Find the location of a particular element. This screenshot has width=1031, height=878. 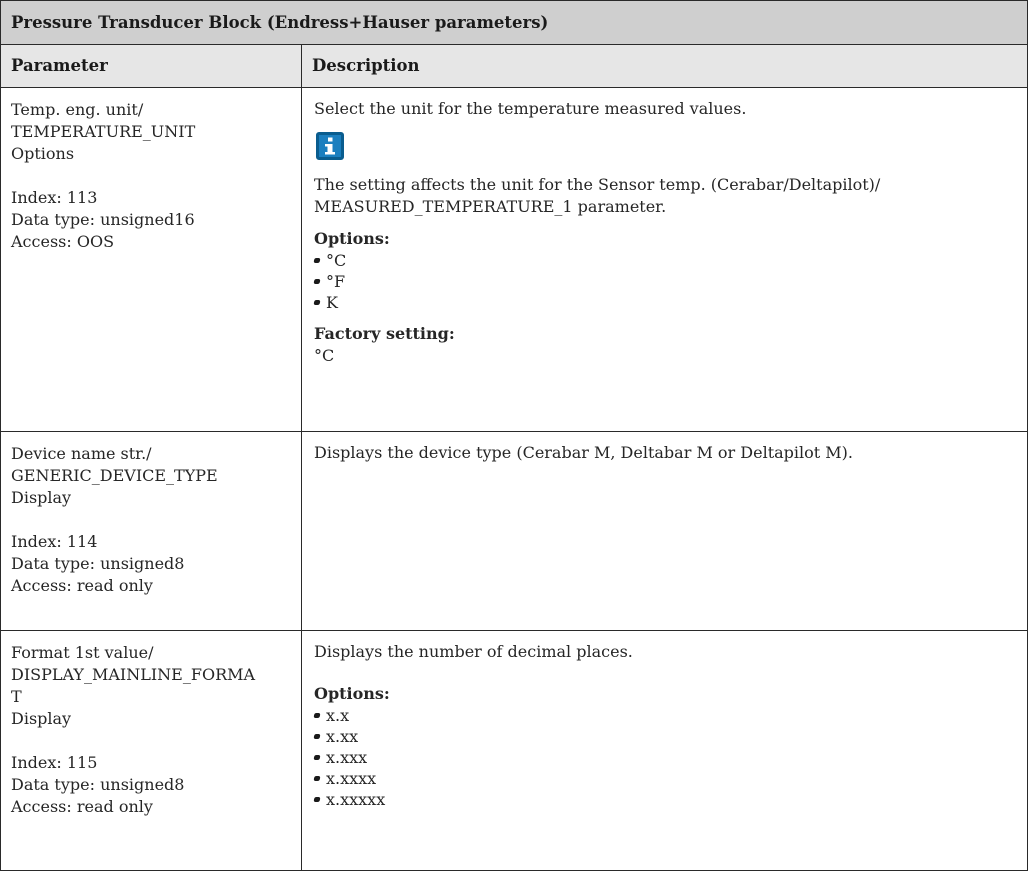

parameter-index: Index: 115 is located at coordinates (54, 762).